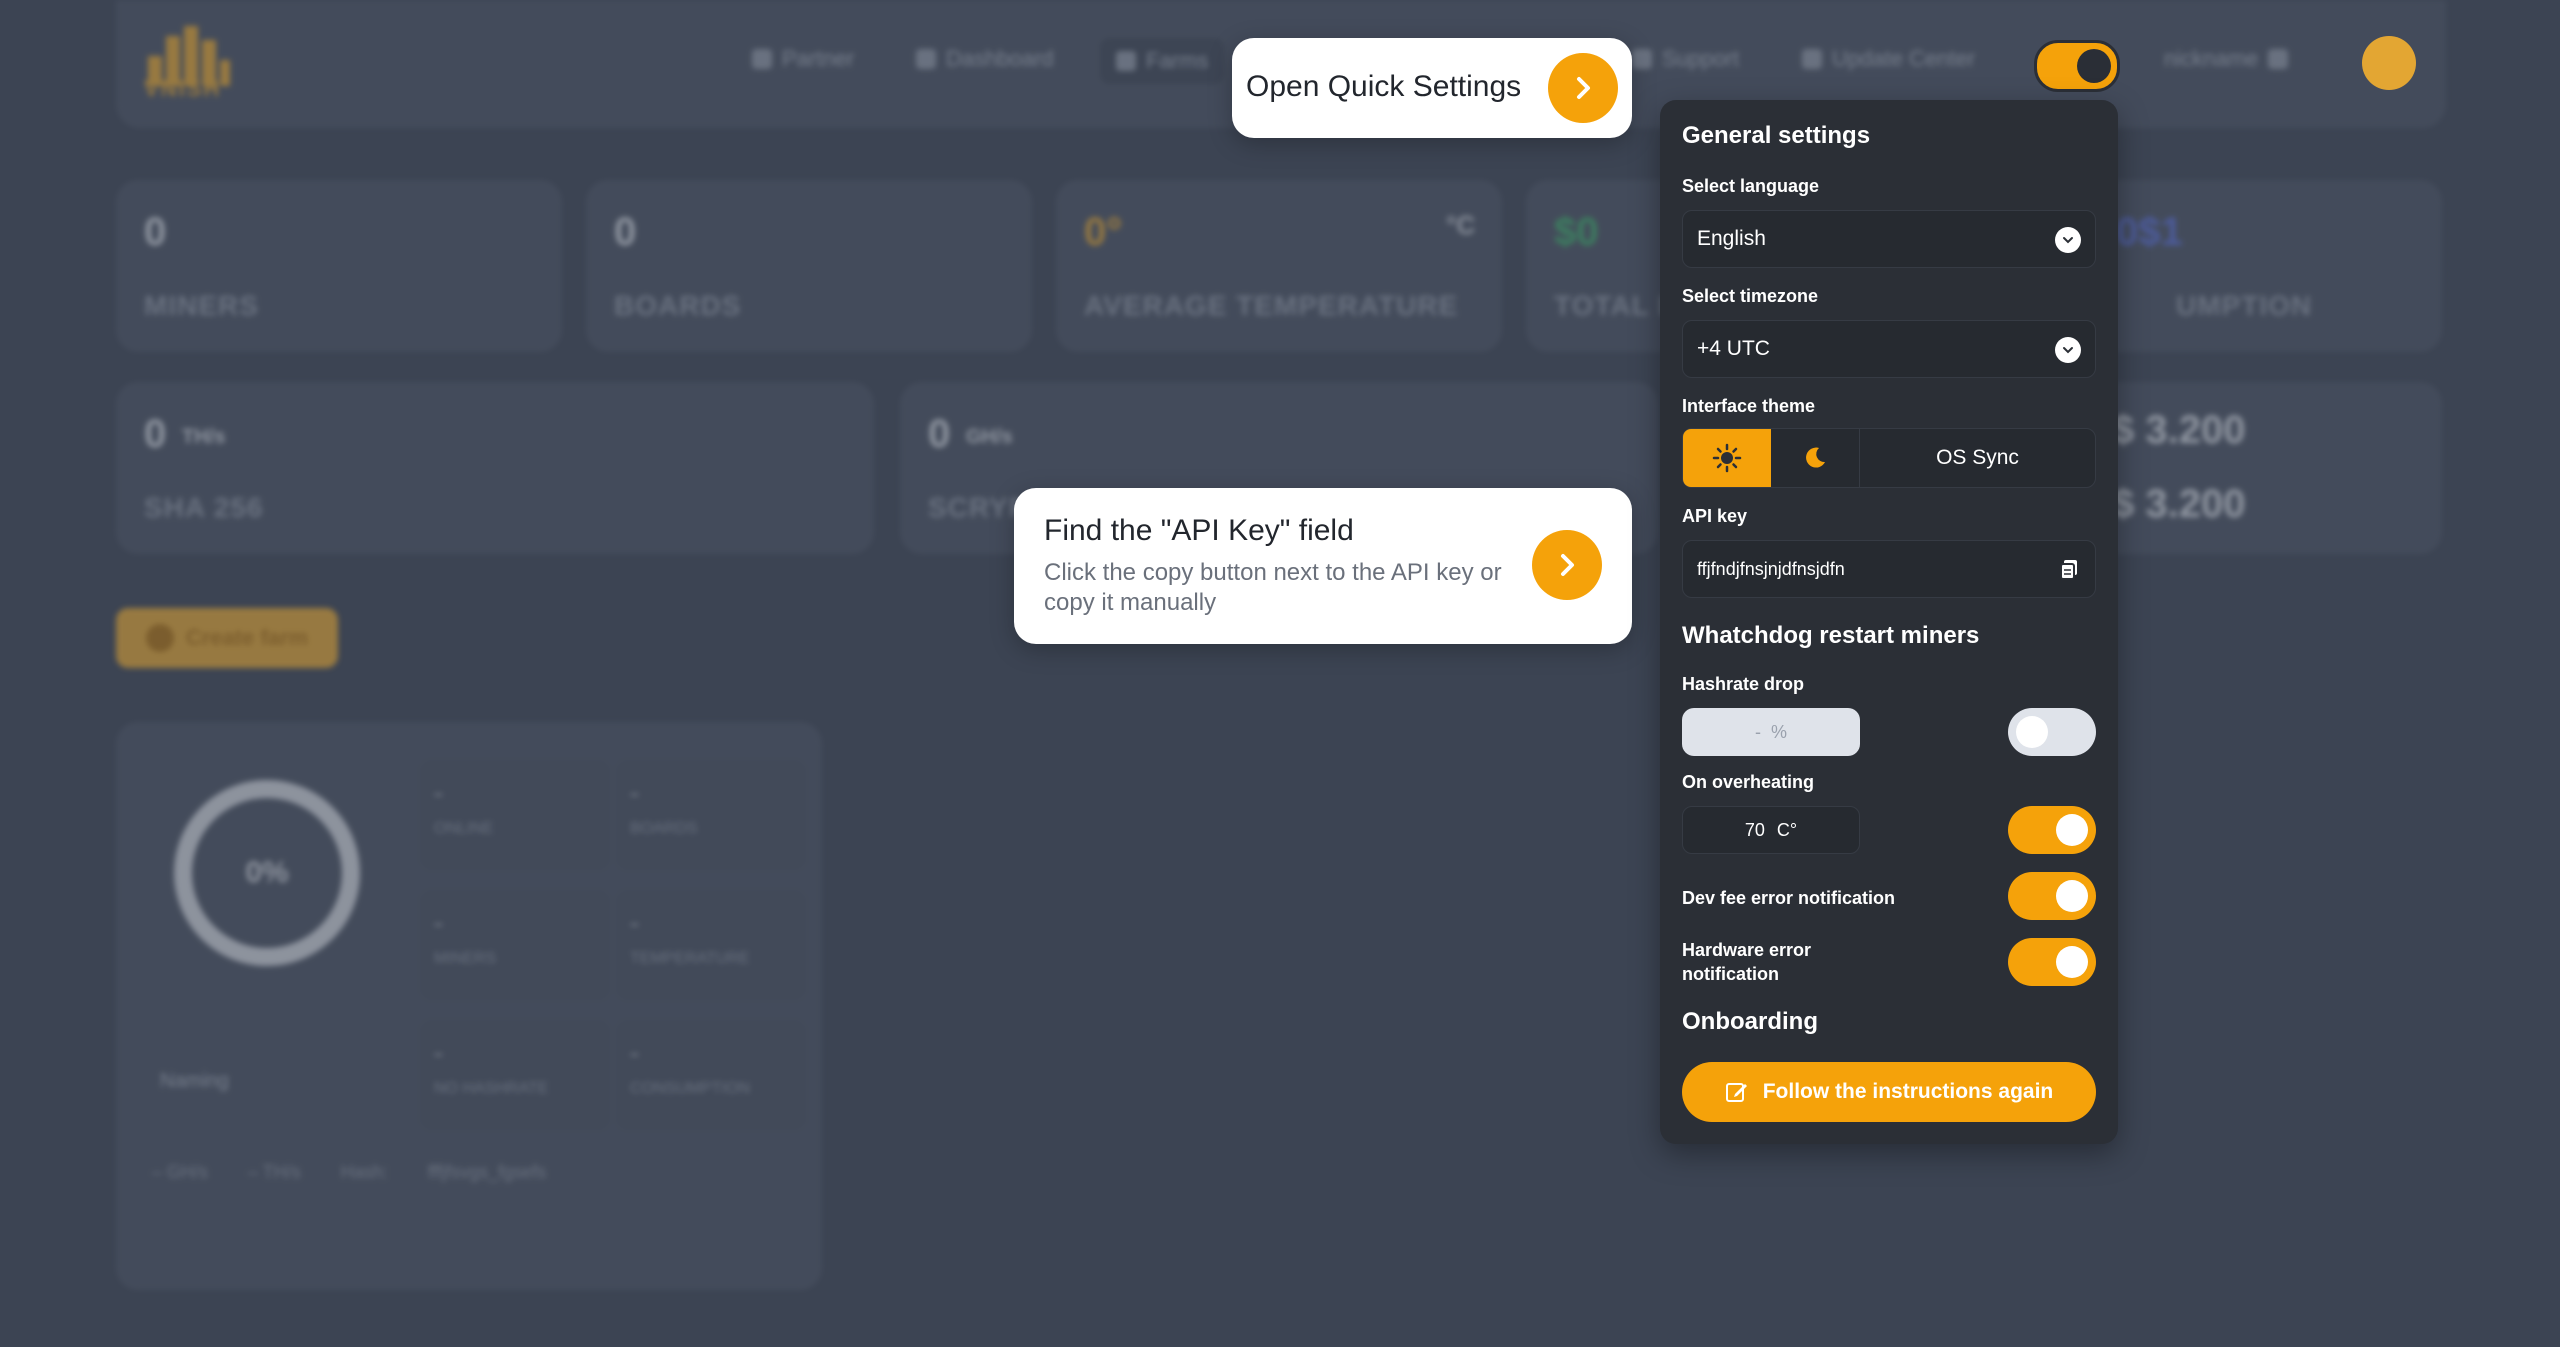 The height and width of the screenshot is (1347, 2560). I want to click on farm-tile-online: – ONLINE, so click(515, 815).